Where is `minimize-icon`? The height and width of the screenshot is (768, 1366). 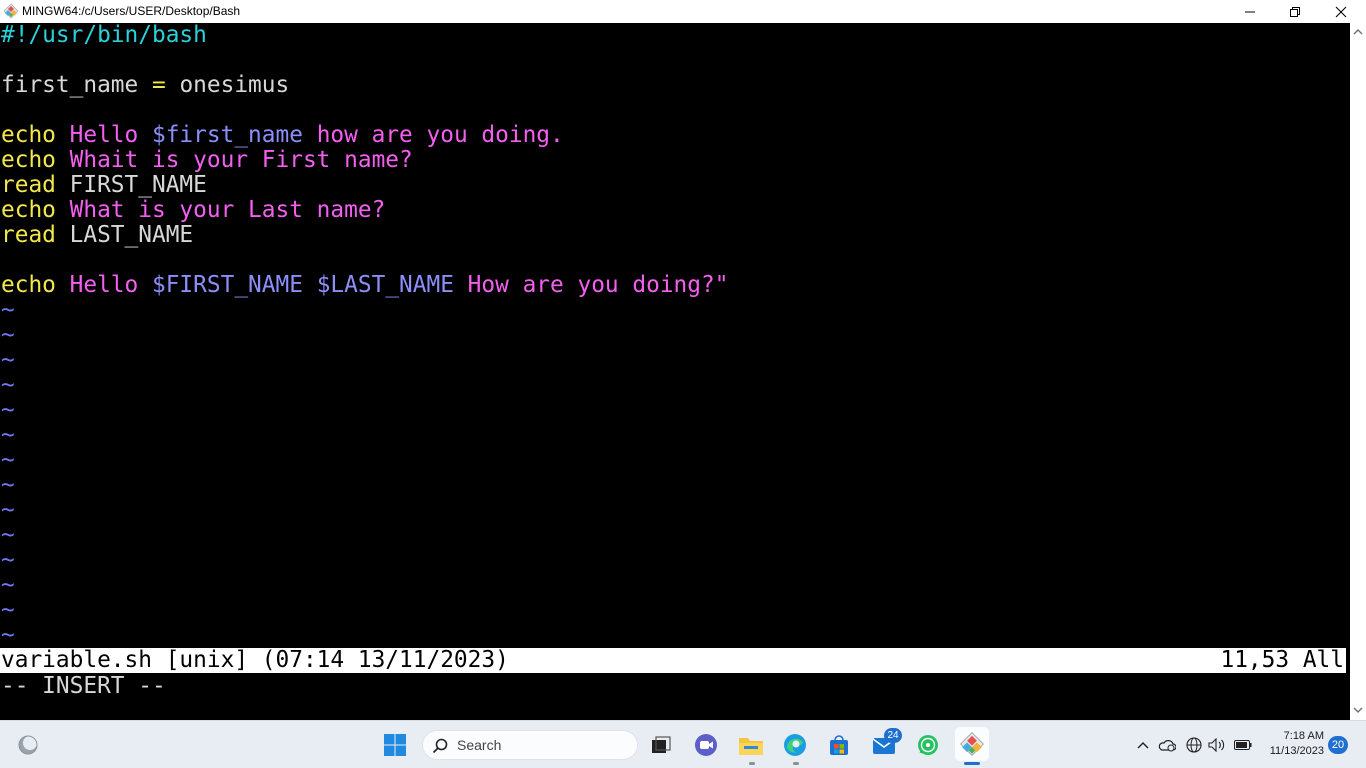
minimize-icon is located at coordinates (1250, 11).